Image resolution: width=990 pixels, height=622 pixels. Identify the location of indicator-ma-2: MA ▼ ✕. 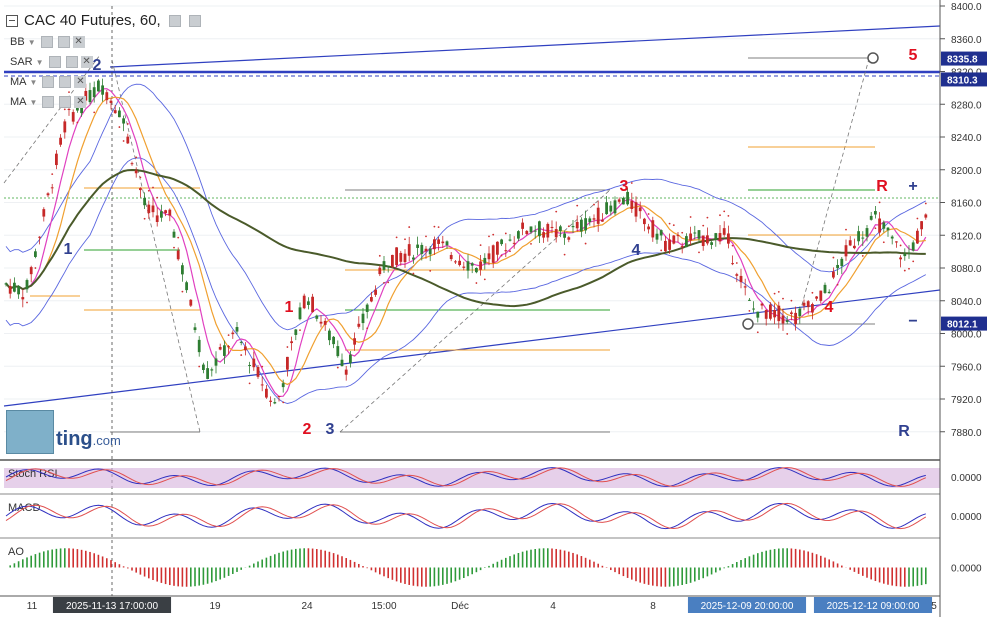
(48, 102).